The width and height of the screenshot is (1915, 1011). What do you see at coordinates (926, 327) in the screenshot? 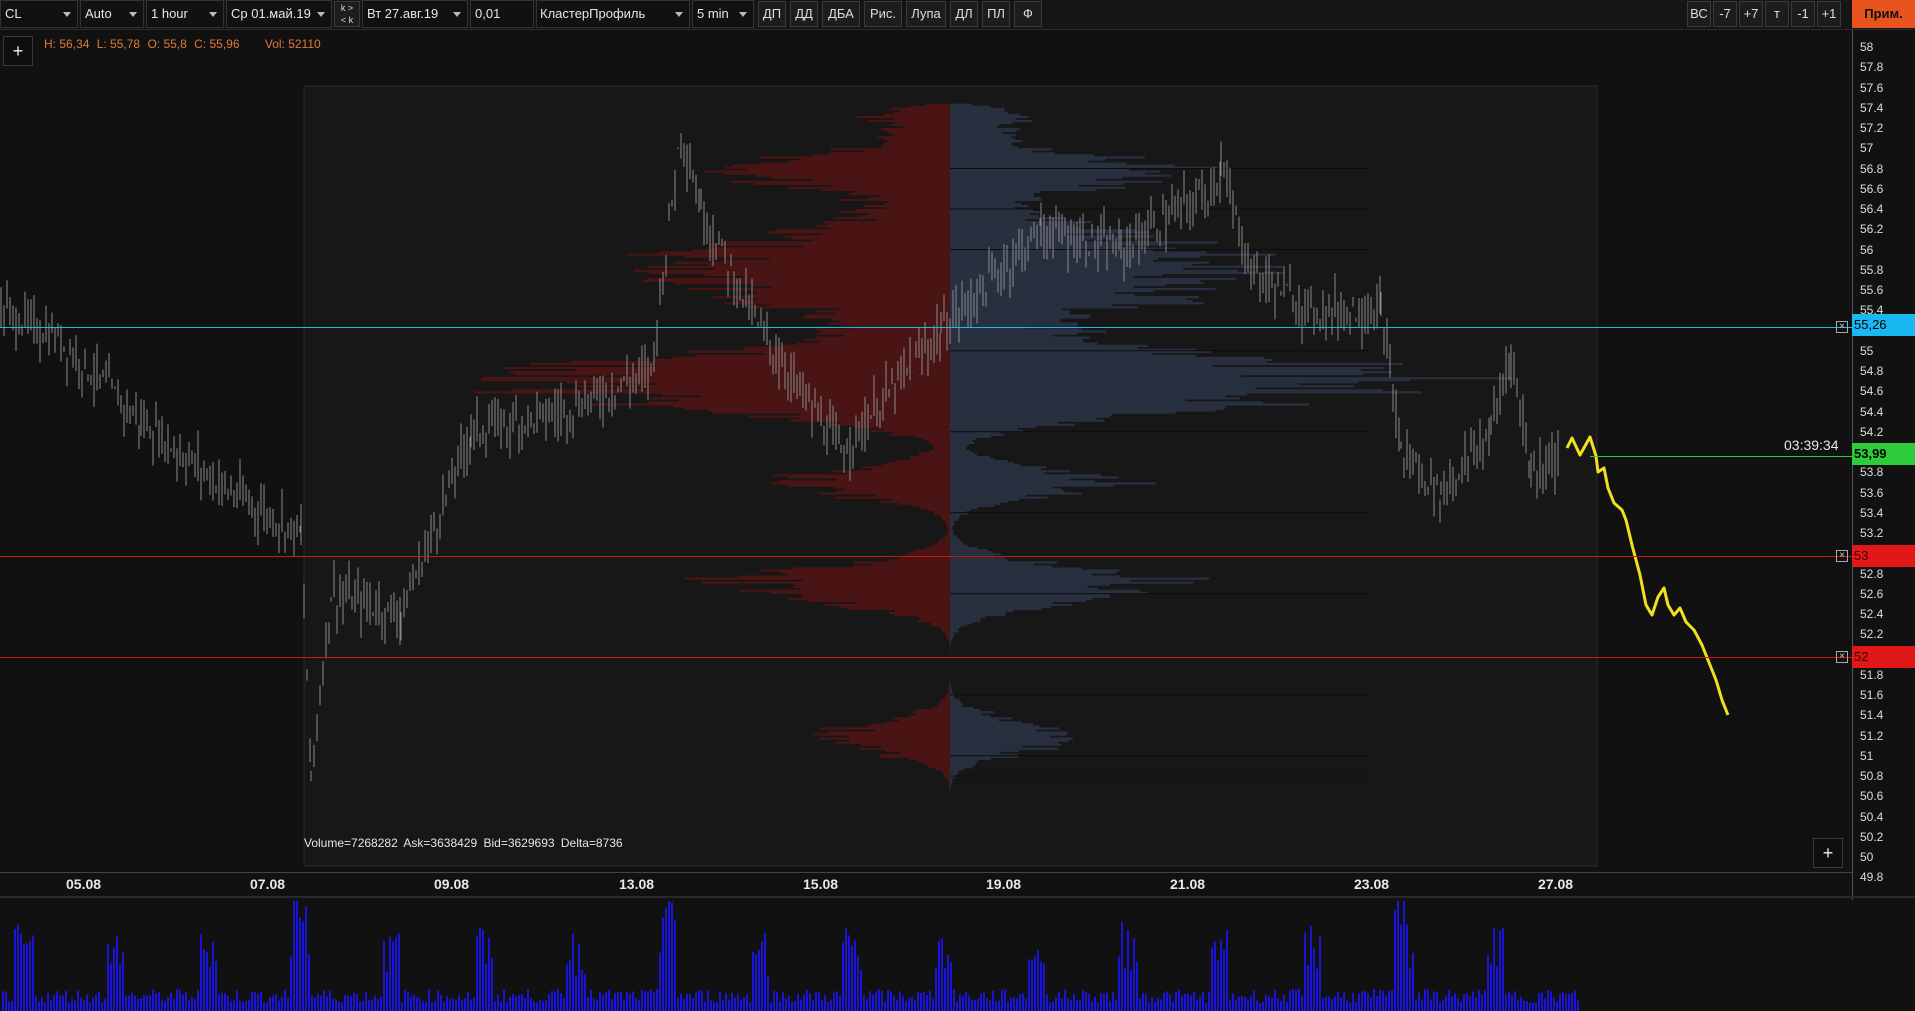
I see `cyan-level-line` at bounding box center [926, 327].